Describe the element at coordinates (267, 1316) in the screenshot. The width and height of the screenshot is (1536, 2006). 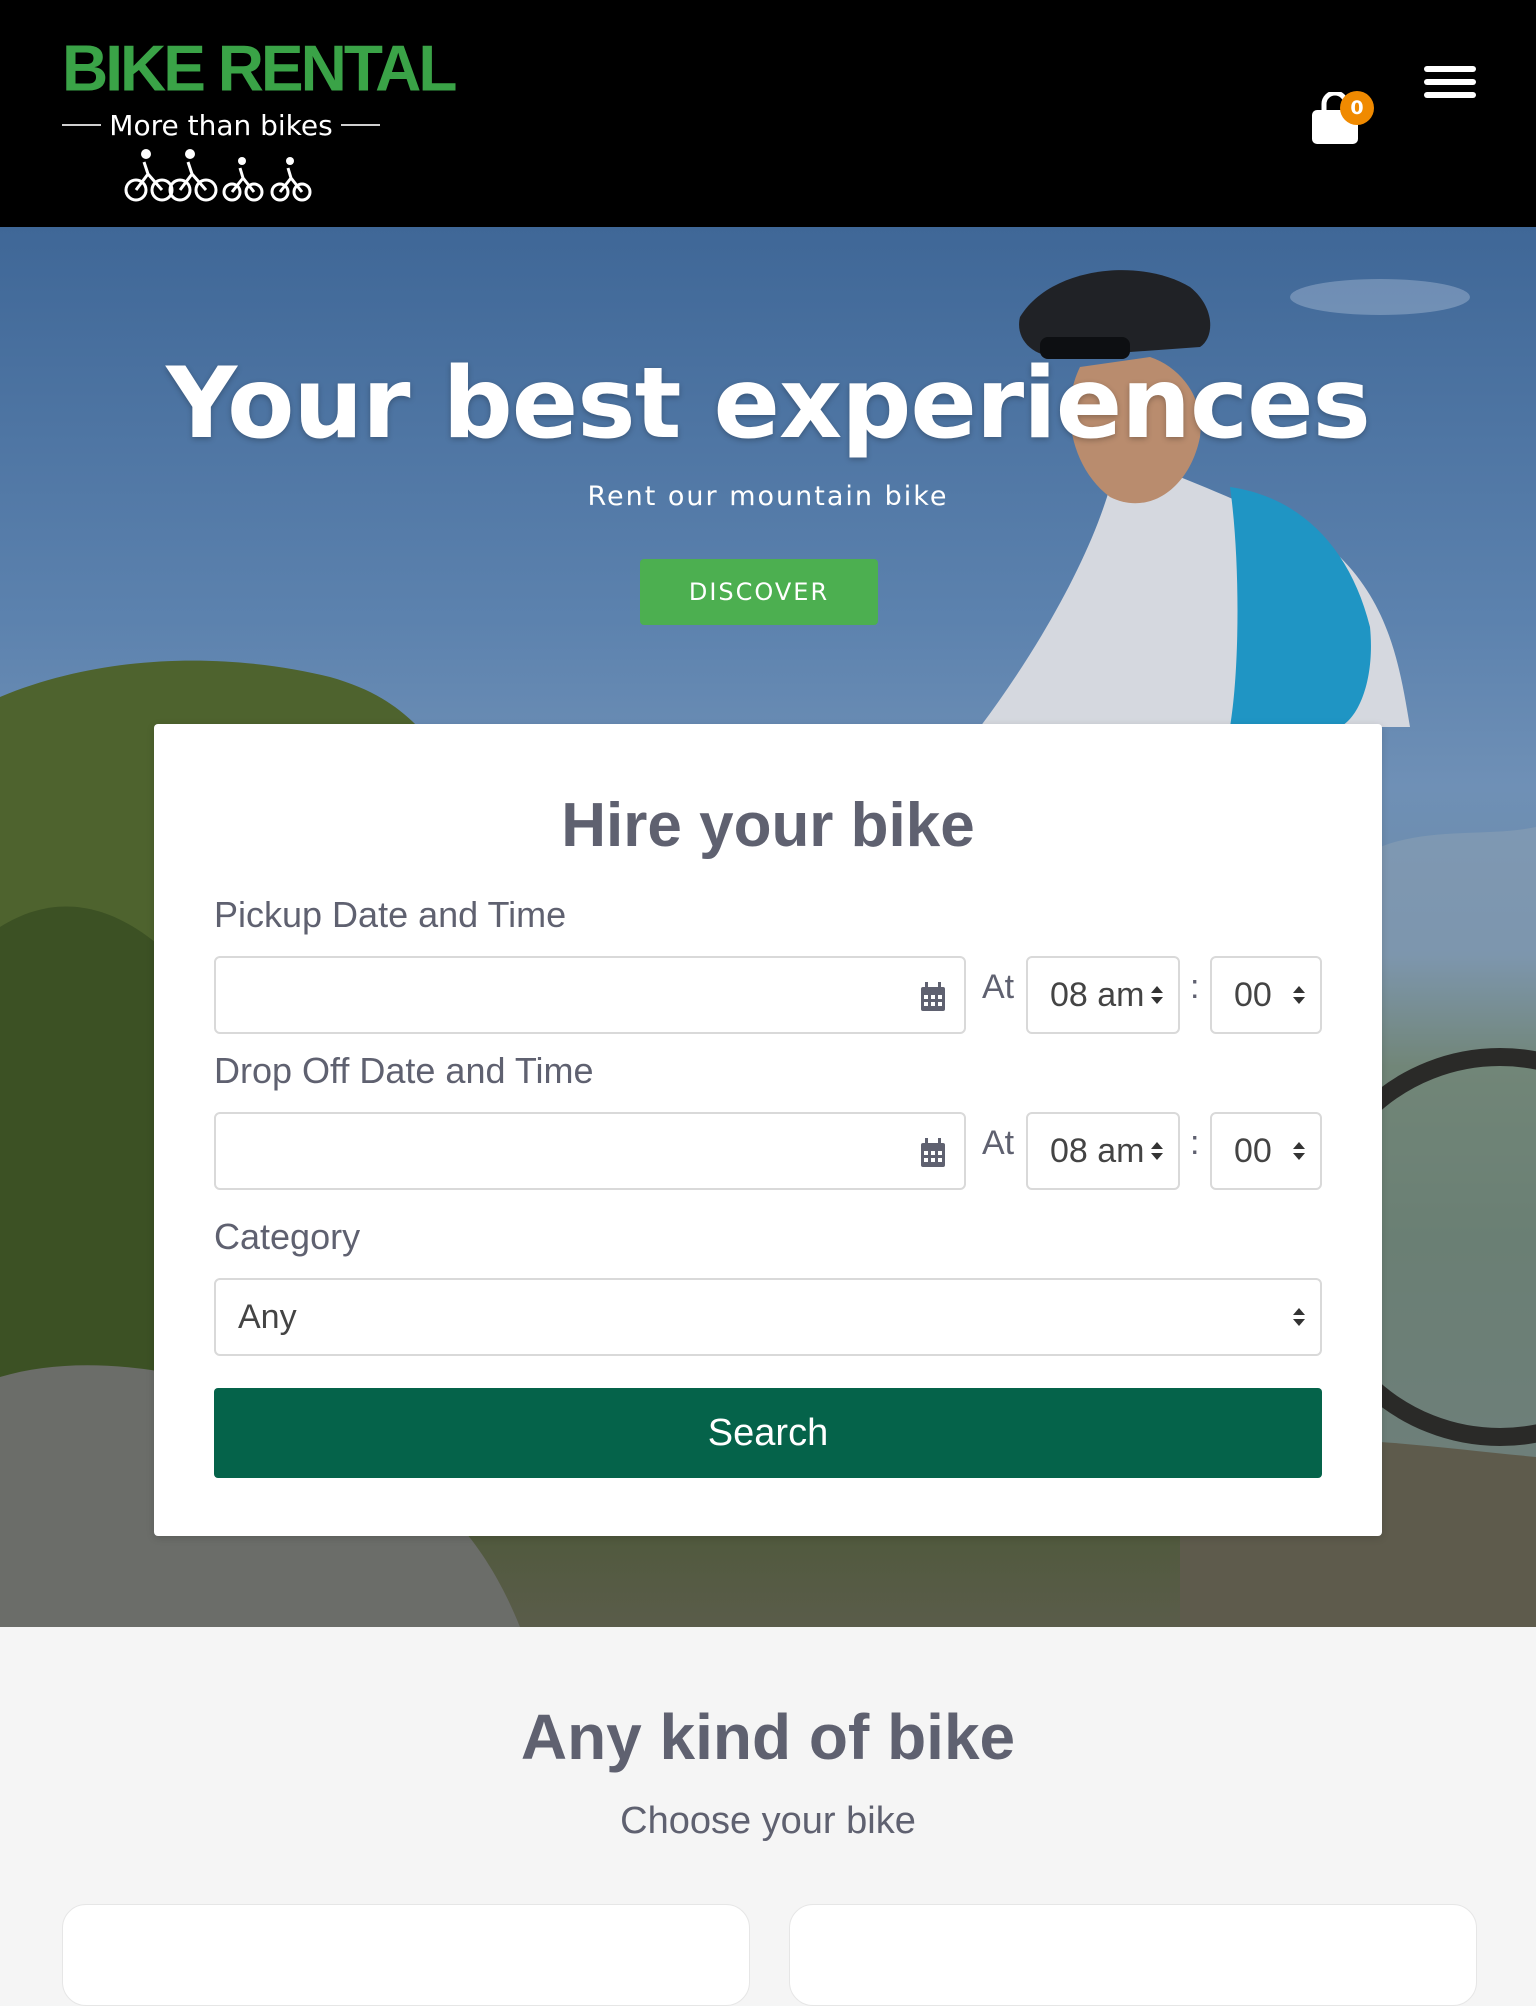
I see `category-value: Any` at that location.